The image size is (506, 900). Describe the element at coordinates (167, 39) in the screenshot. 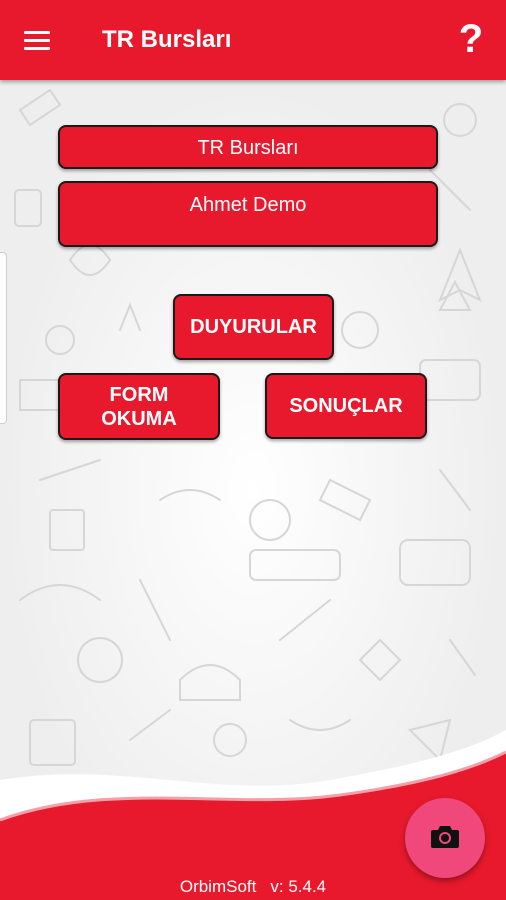

I see `app-title: TR Bursları` at that location.